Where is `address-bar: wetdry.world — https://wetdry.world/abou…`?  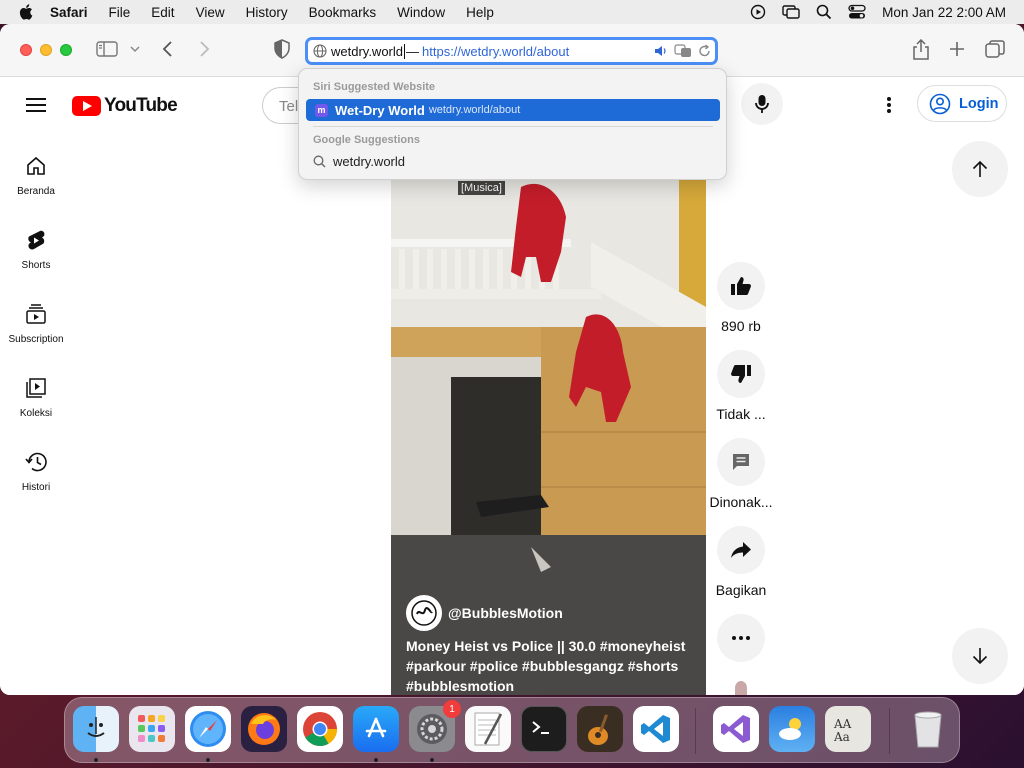
address-bar: wetdry.world — https://wetdry.world/abou… is located at coordinates (511, 51).